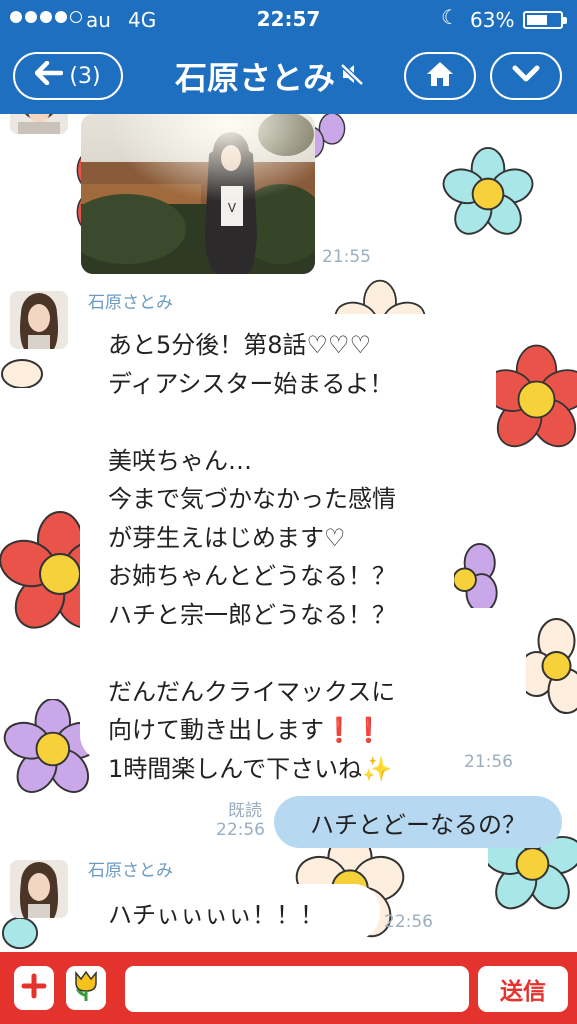 The width and height of the screenshot is (577, 1024). I want to click on menu-dropdown-button, so click(526, 76).